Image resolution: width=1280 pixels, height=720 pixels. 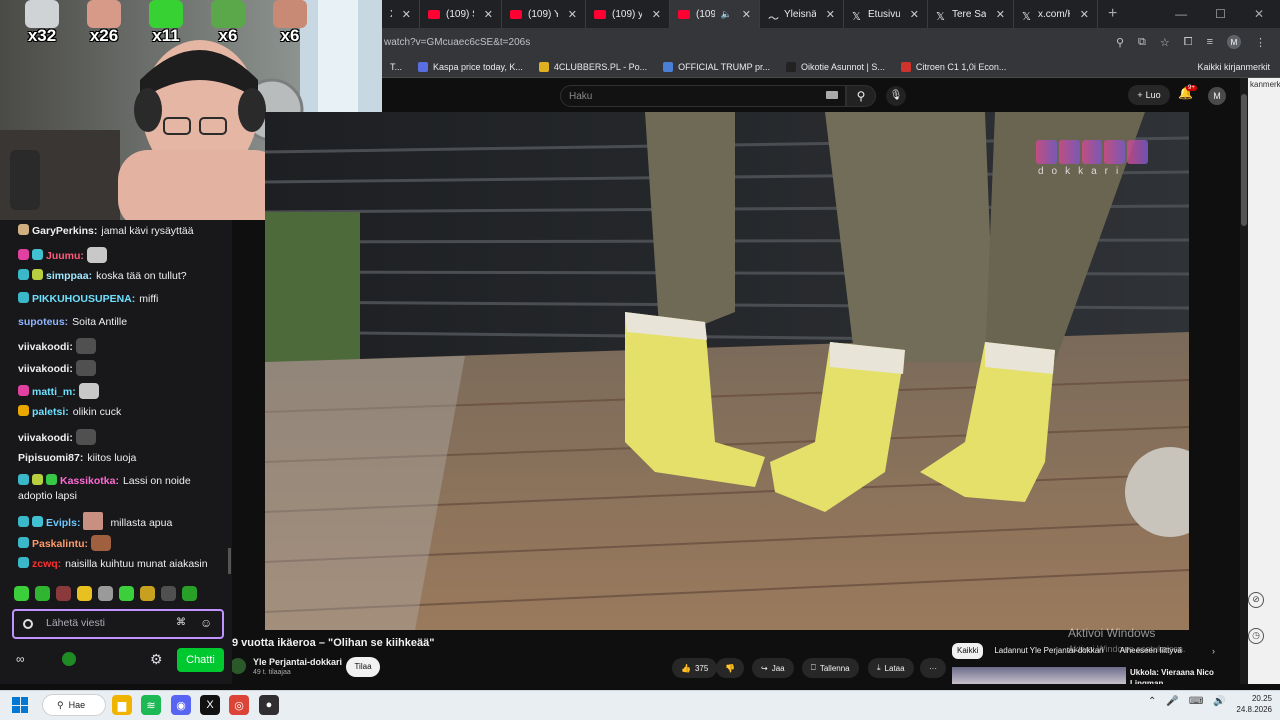 I want to click on zoom-icon: ⚲, so click(x=1120, y=42).